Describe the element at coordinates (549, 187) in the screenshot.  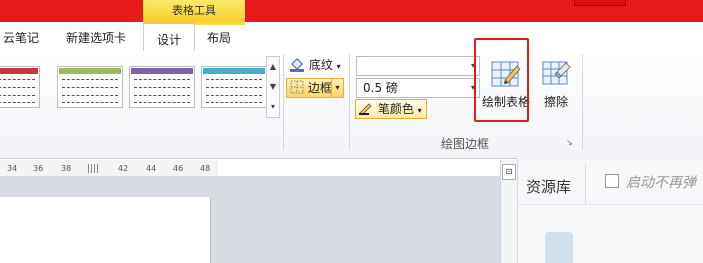
I see `resource-panel-title: 资源库` at that location.